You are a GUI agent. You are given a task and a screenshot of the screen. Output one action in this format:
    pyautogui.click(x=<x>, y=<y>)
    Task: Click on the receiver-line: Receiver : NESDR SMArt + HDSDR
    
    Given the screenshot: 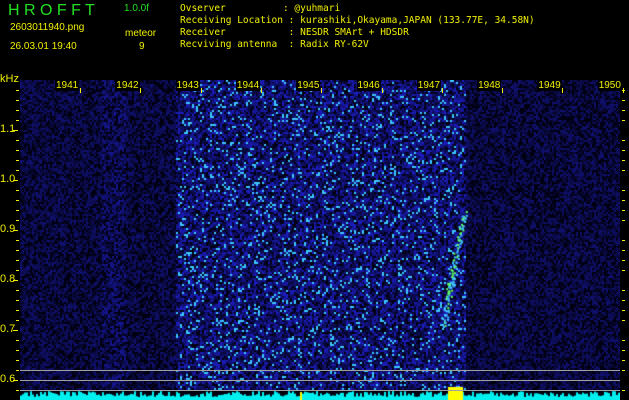 What is the action you would take?
    pyautogui.click(x=294, y=33)
    